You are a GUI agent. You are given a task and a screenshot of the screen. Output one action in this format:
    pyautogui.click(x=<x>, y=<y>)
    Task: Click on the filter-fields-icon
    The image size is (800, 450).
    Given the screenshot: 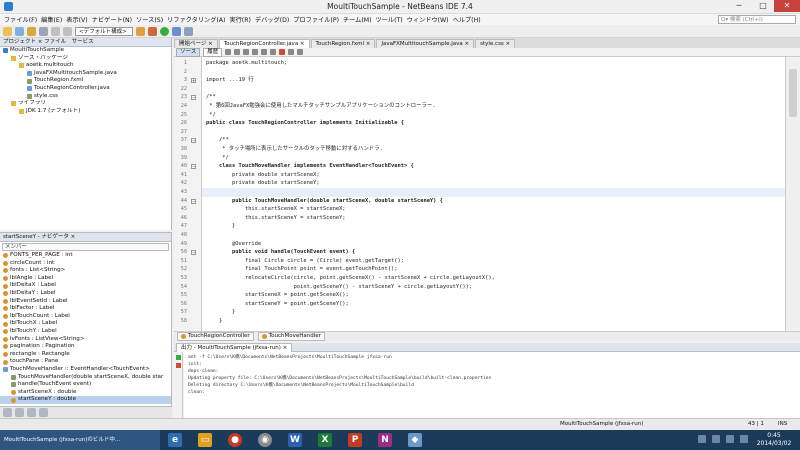 What is the action you would take?
    pyautogui.click(x=7, y=412)
    